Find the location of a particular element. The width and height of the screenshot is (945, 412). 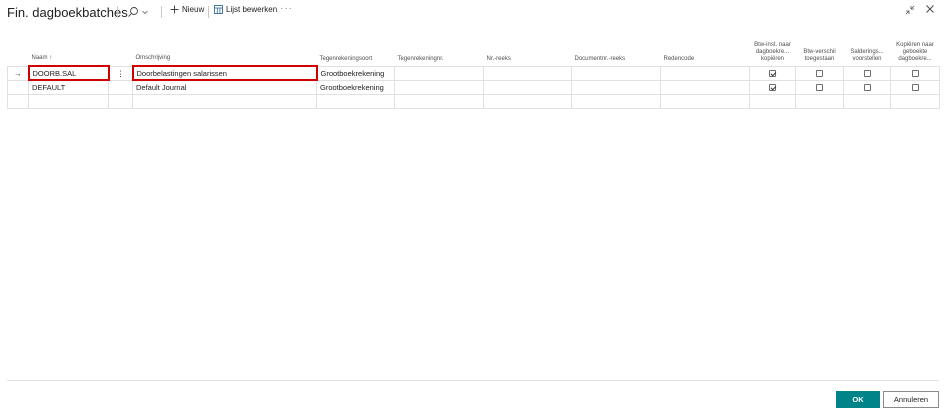

ok-button: OK is located at coordinates (858, 399).